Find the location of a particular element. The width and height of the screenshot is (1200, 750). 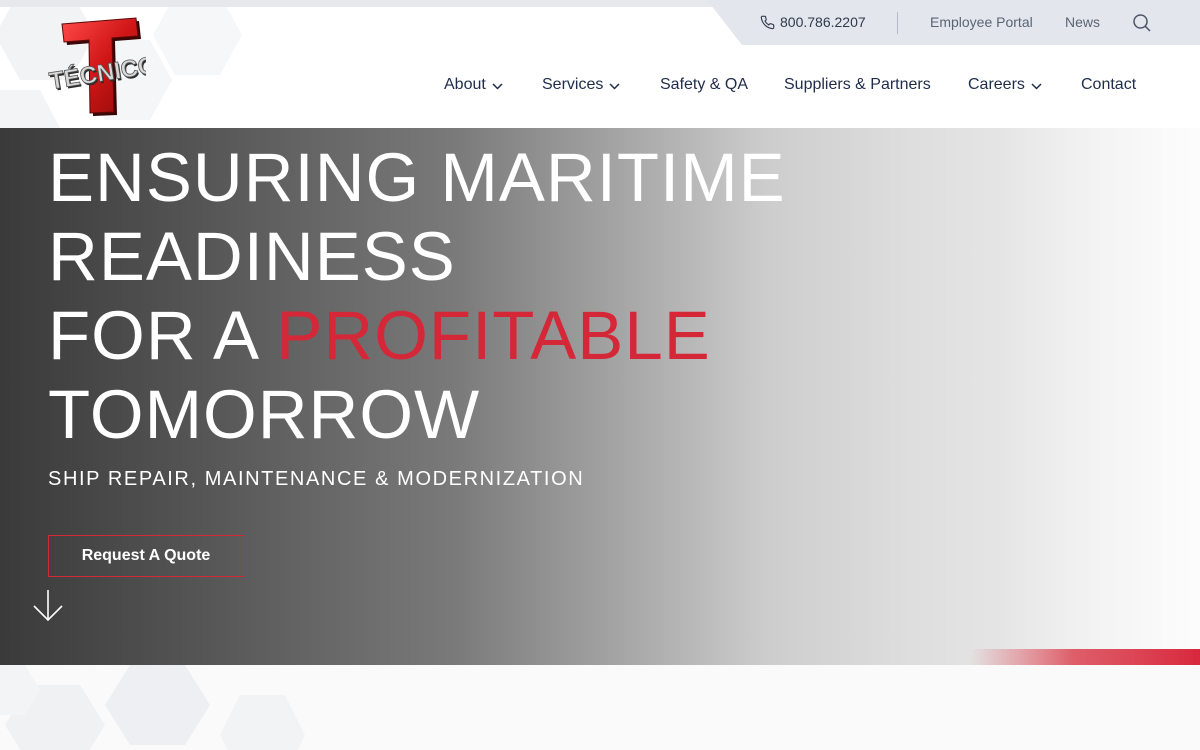

request-quote-button: Request A Quote is located at coordinates (146, 556).